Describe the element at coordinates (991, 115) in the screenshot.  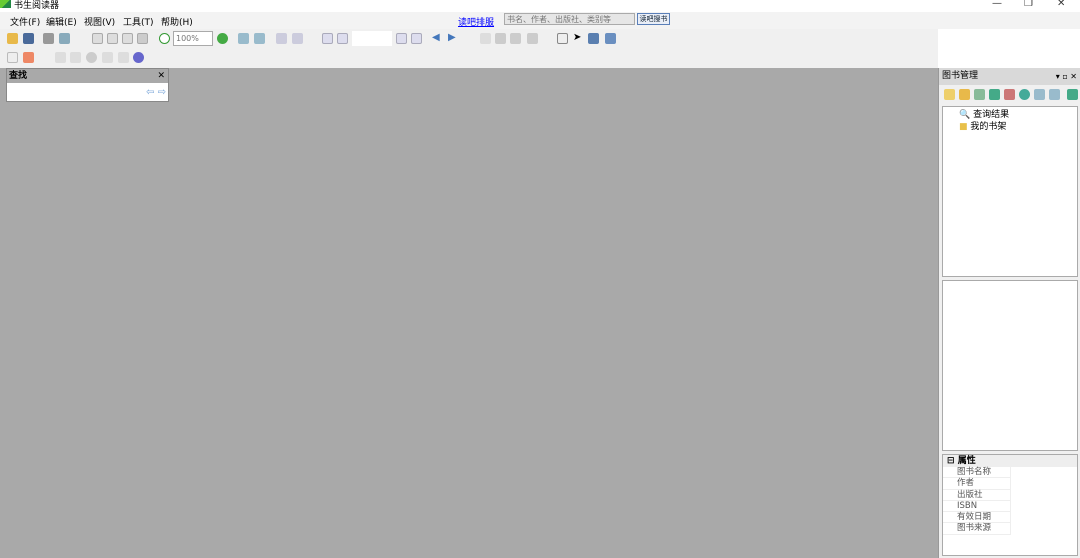
I see `tree-label: 查询结果` at that location.